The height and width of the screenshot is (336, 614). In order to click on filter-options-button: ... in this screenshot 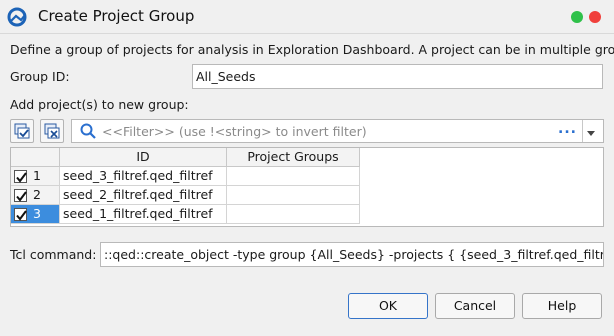, I will do `click(567, 129)`.